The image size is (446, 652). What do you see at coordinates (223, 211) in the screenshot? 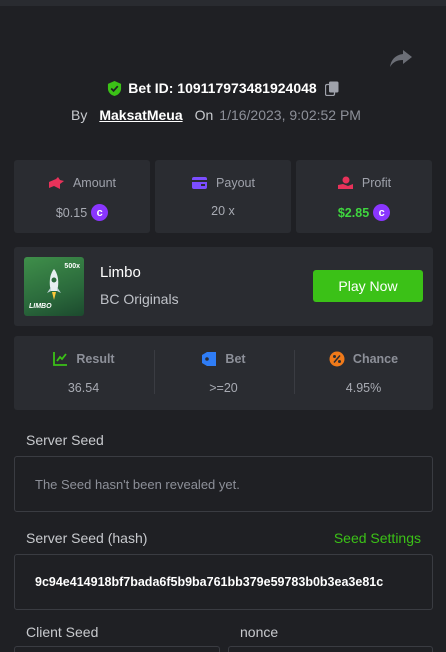
I see `payout-value: 20 x` at bounding box center [223, 211].